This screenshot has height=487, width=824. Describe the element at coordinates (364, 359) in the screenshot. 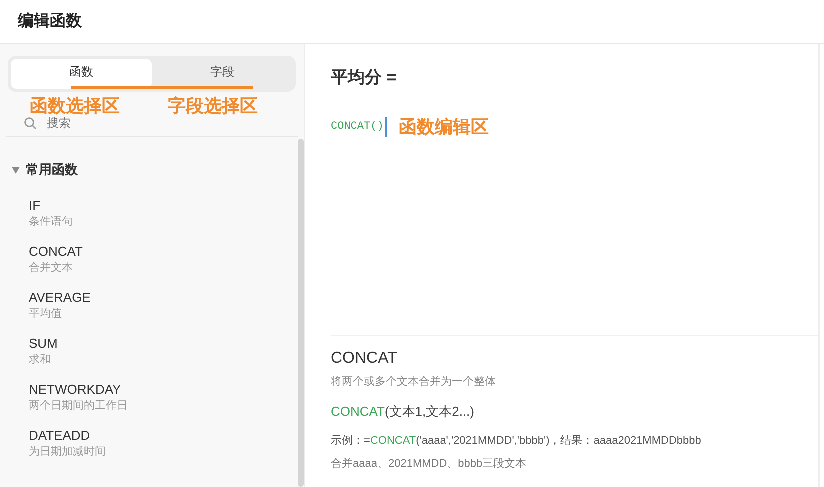

I see `function-name: CONCAT` at that location.